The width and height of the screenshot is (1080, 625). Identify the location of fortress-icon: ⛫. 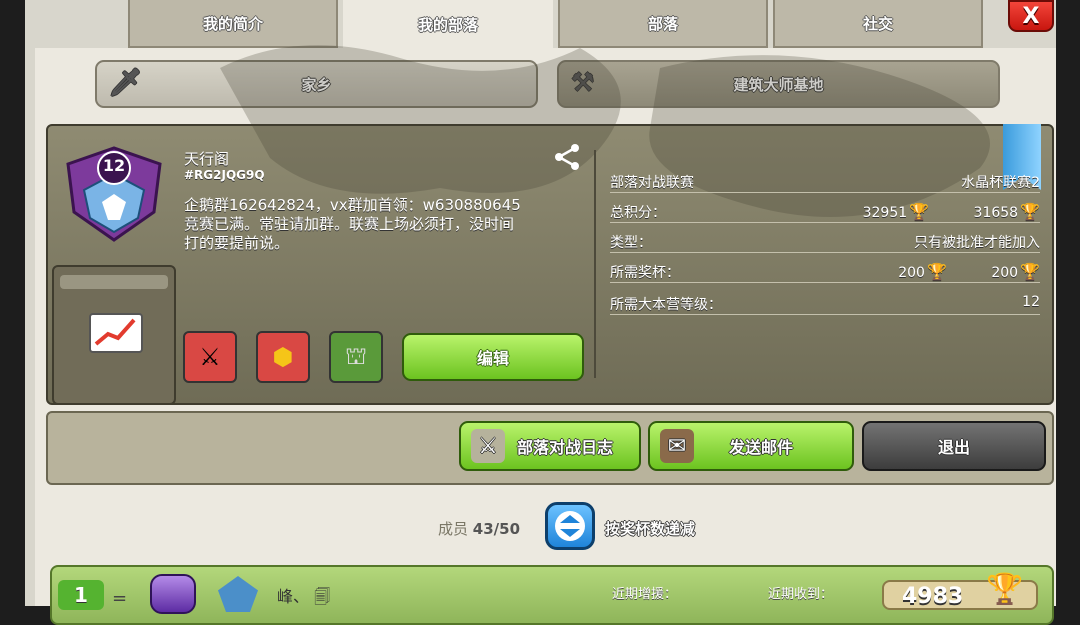
(356, 355).